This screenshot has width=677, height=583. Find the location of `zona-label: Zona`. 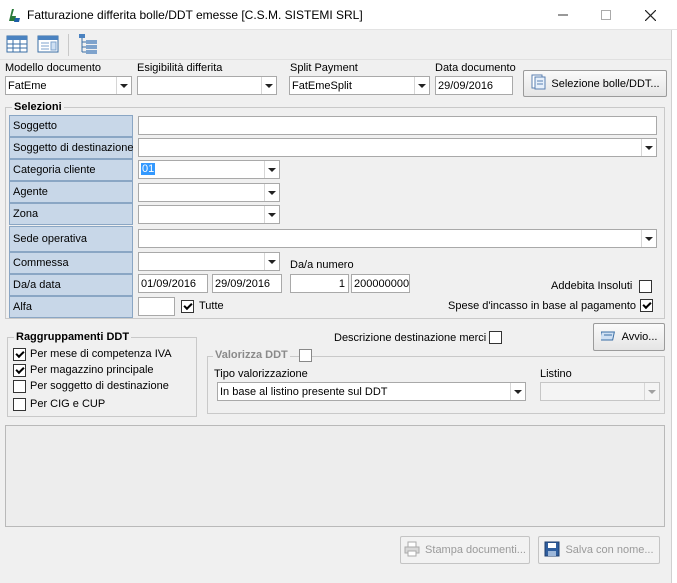

zona-label: Zona is located at coordinates (71, 214).